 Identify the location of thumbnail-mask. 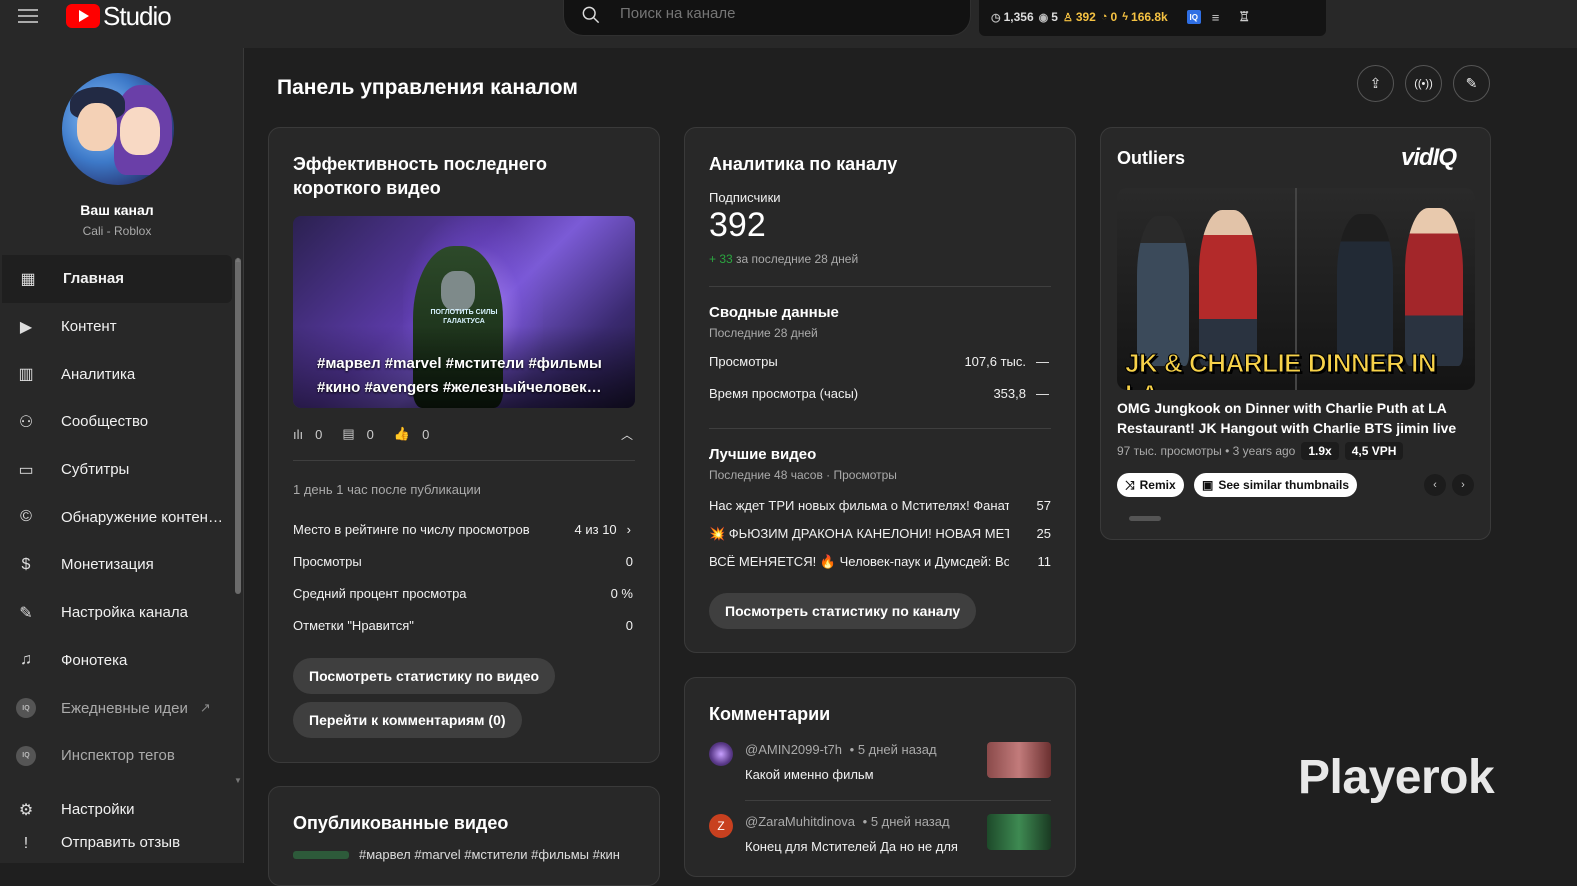
(458, 291).